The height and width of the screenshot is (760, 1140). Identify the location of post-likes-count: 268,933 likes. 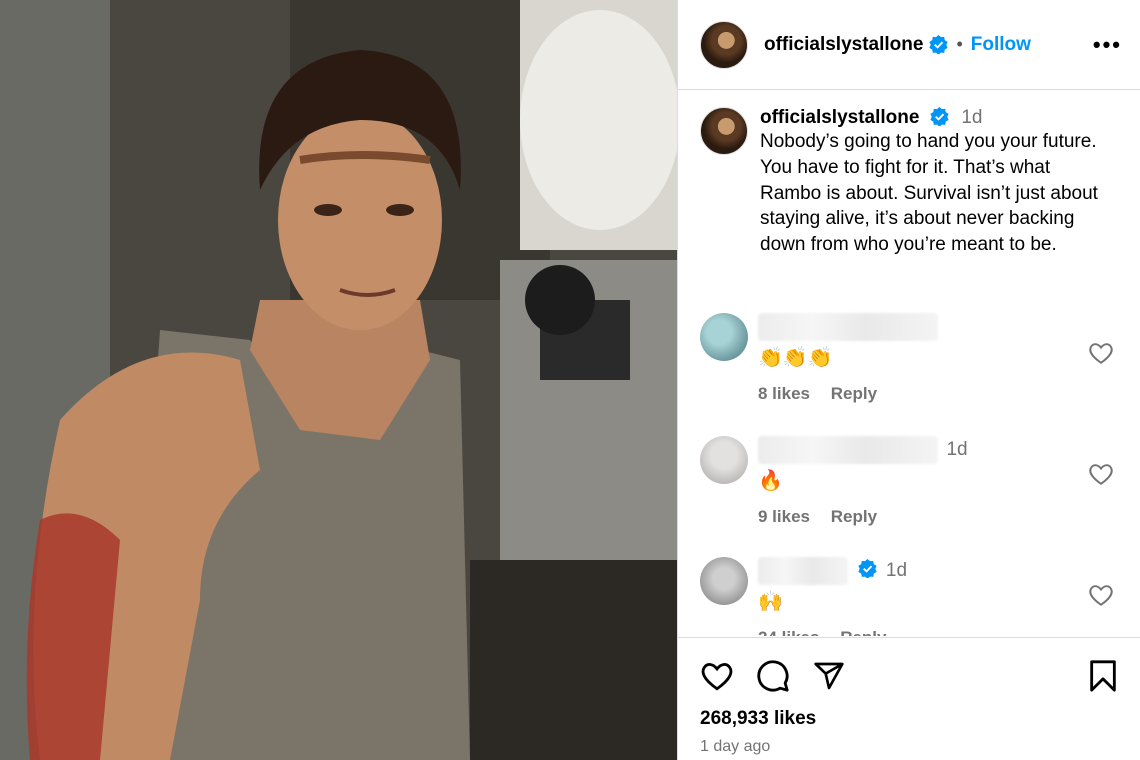
(909, 719).